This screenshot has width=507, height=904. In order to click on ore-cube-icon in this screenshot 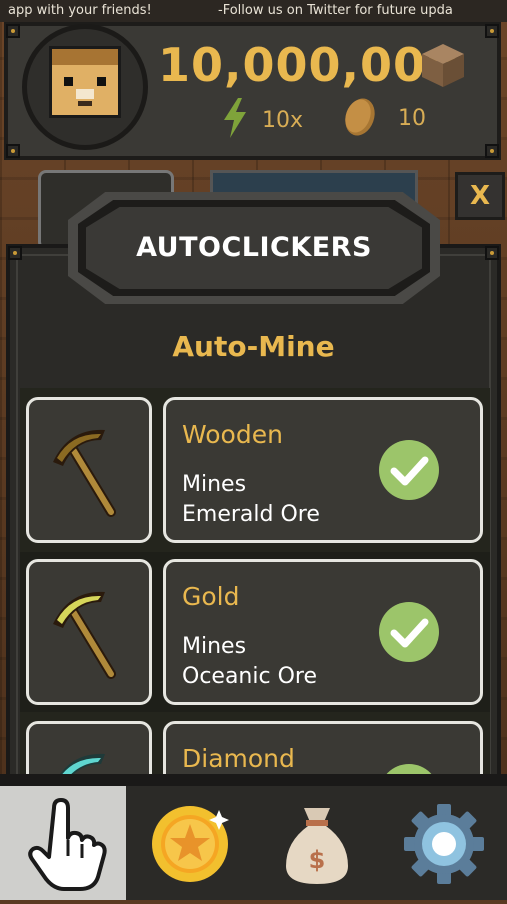, I will do `click(443, 65)`.